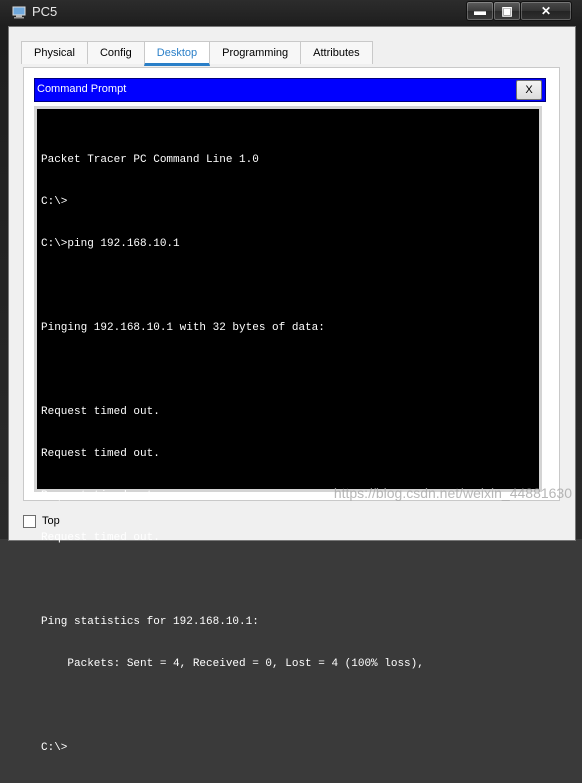  I want to click on pc-icon, so click(19, 12).